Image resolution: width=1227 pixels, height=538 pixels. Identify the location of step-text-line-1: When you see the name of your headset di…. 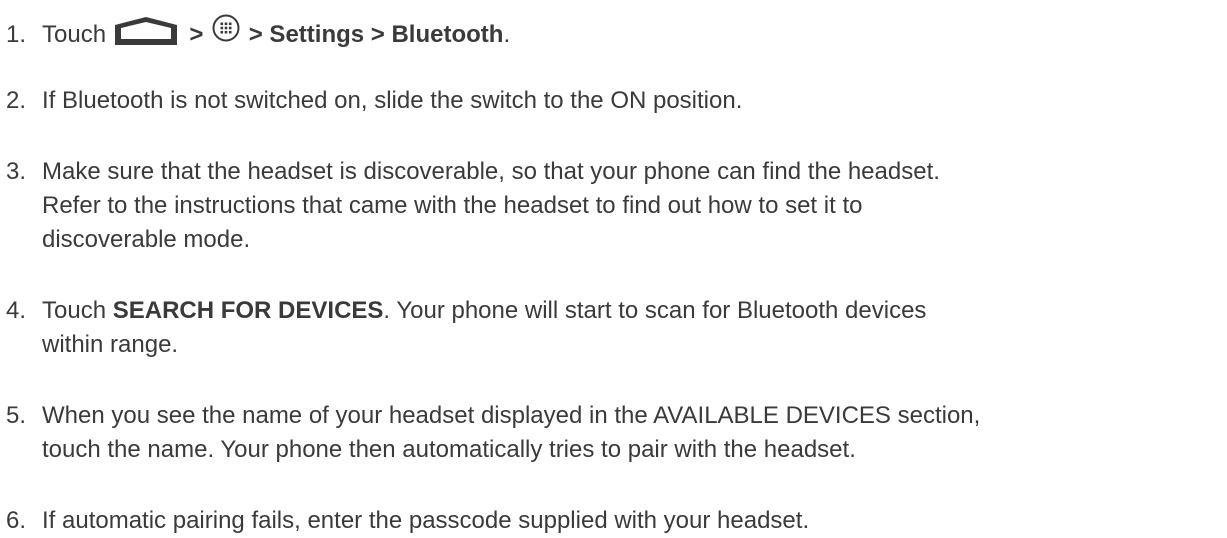
(511, 415).